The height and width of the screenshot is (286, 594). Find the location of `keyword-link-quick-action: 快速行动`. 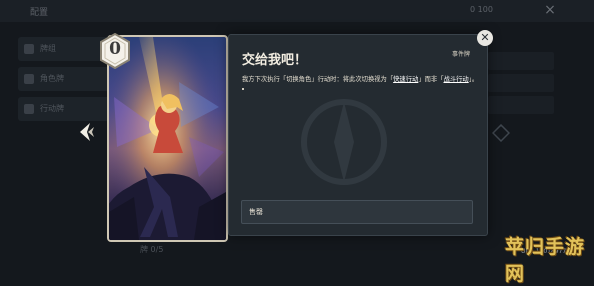

keyword-link-quick-action: 快速行动 is located at coordinates (405, 79).